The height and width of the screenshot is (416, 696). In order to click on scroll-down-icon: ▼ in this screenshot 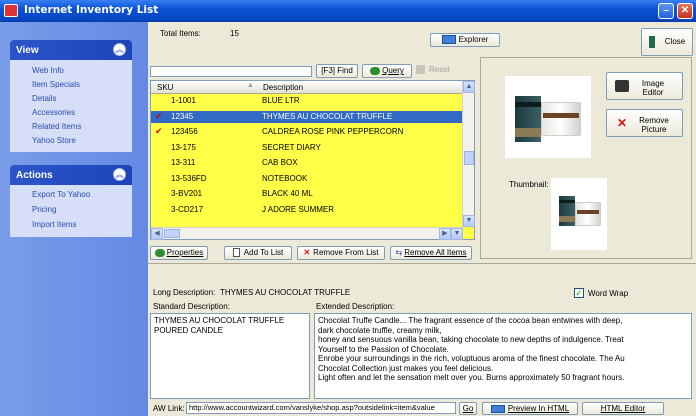, I will do `click(469, 221)`.